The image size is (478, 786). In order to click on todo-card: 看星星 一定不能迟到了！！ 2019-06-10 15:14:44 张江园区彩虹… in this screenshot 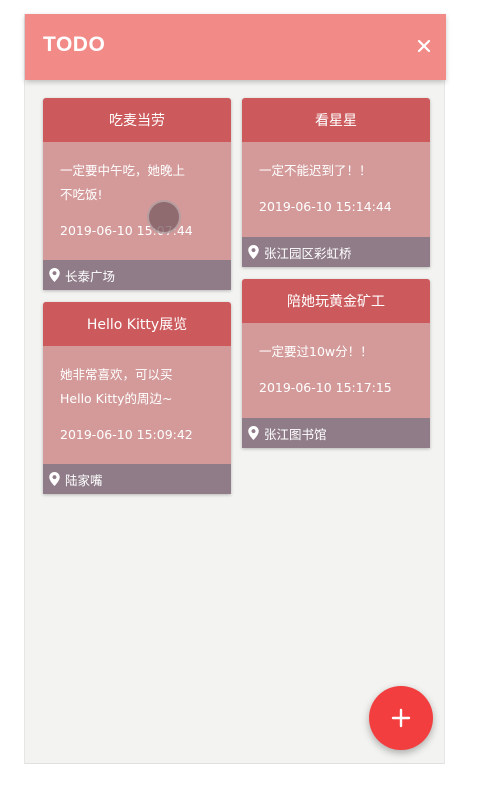, I will do `click(336, 182)`.